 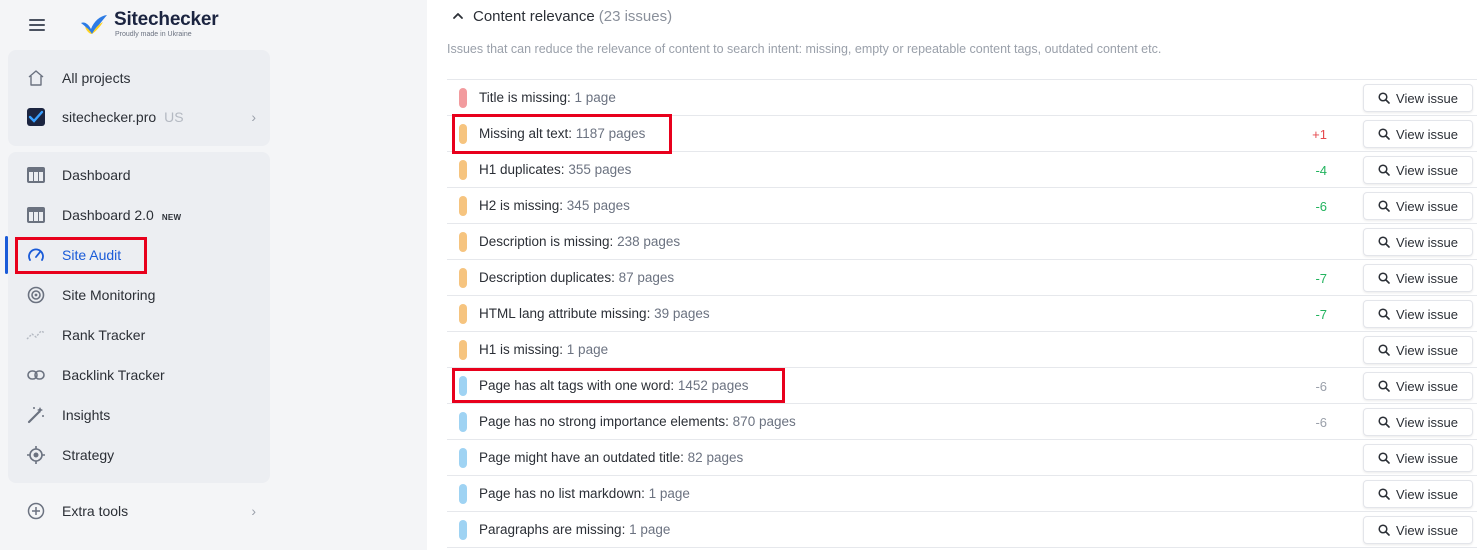 What do you see at coordinates (139, 335) in the screenshot?
I see `sidebar-item-rank-tracker: Rank Tracker` at bounding box center [139, 335].